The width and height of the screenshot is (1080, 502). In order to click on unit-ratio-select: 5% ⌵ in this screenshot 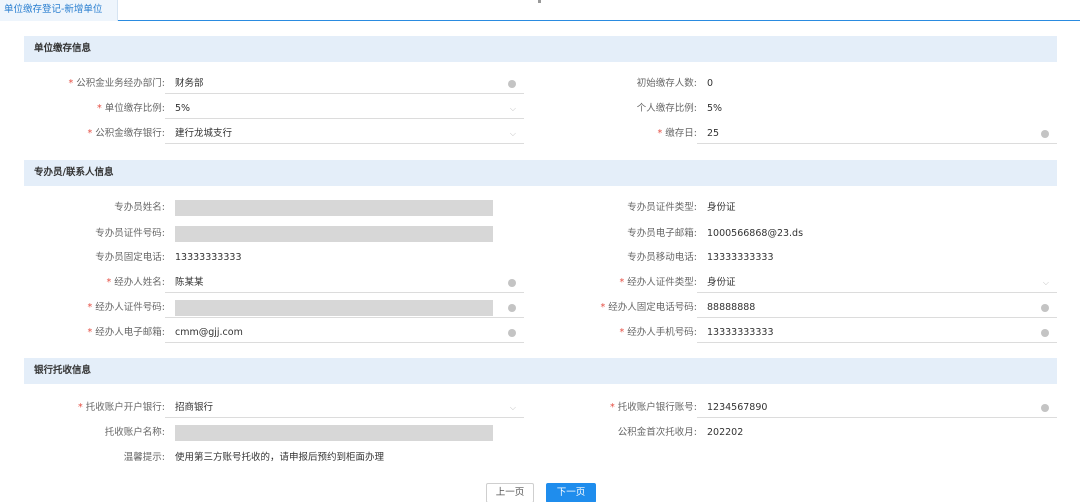, I will do `click(344, 109)`.